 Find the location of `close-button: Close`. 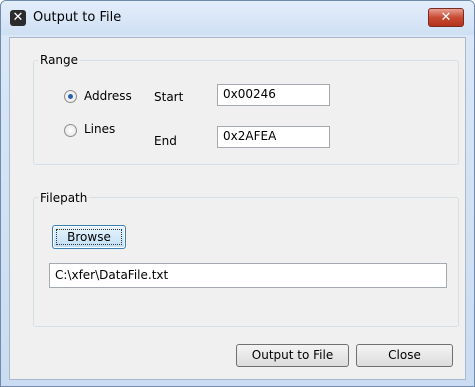

close-button: Close is located at coordinates (404, 355).